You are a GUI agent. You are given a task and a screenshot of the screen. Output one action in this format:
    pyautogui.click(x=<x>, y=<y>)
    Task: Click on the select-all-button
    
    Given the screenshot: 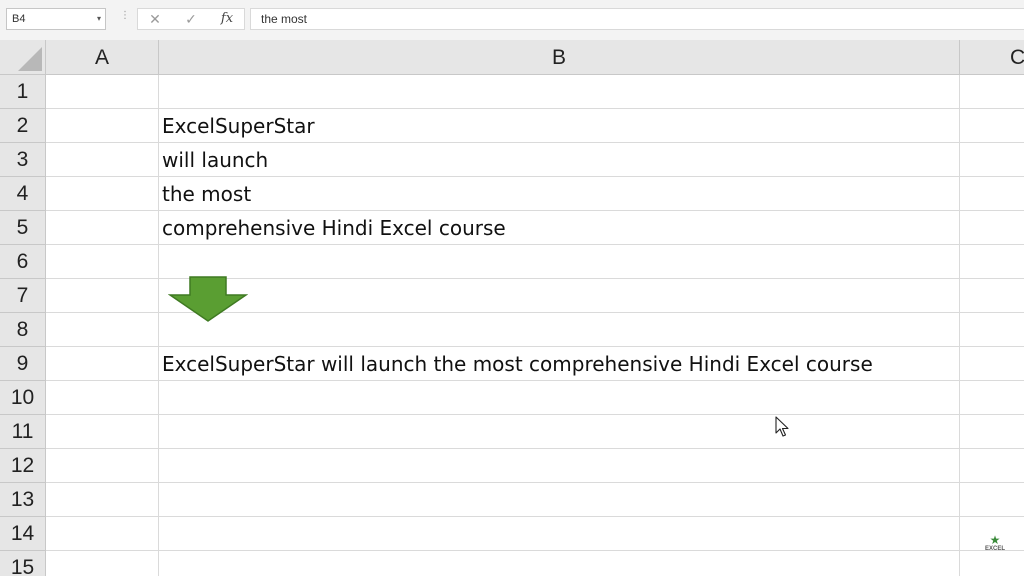 What is the action you would take?
    pyautogui.click(x=23, y=57)
    